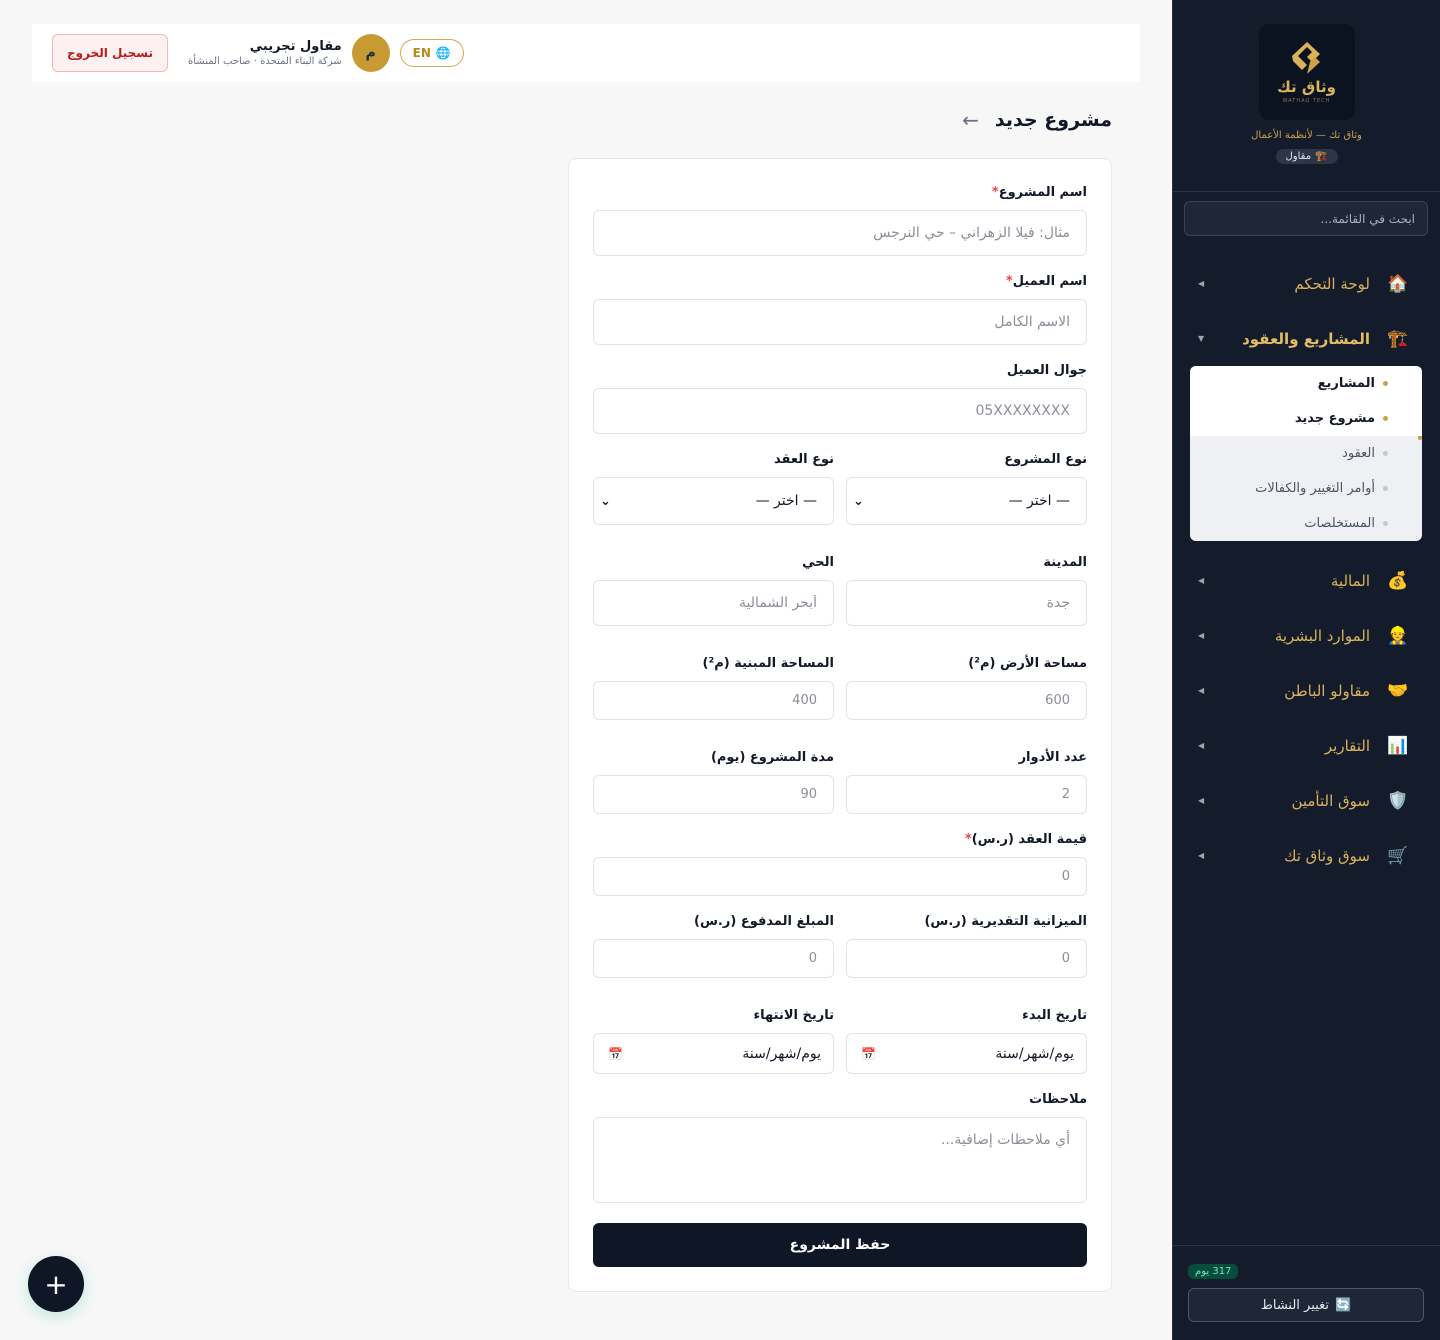 The height and width of the screenshot is (1340, 1440). I want to click on notes-textarea, so click(840, 1160).